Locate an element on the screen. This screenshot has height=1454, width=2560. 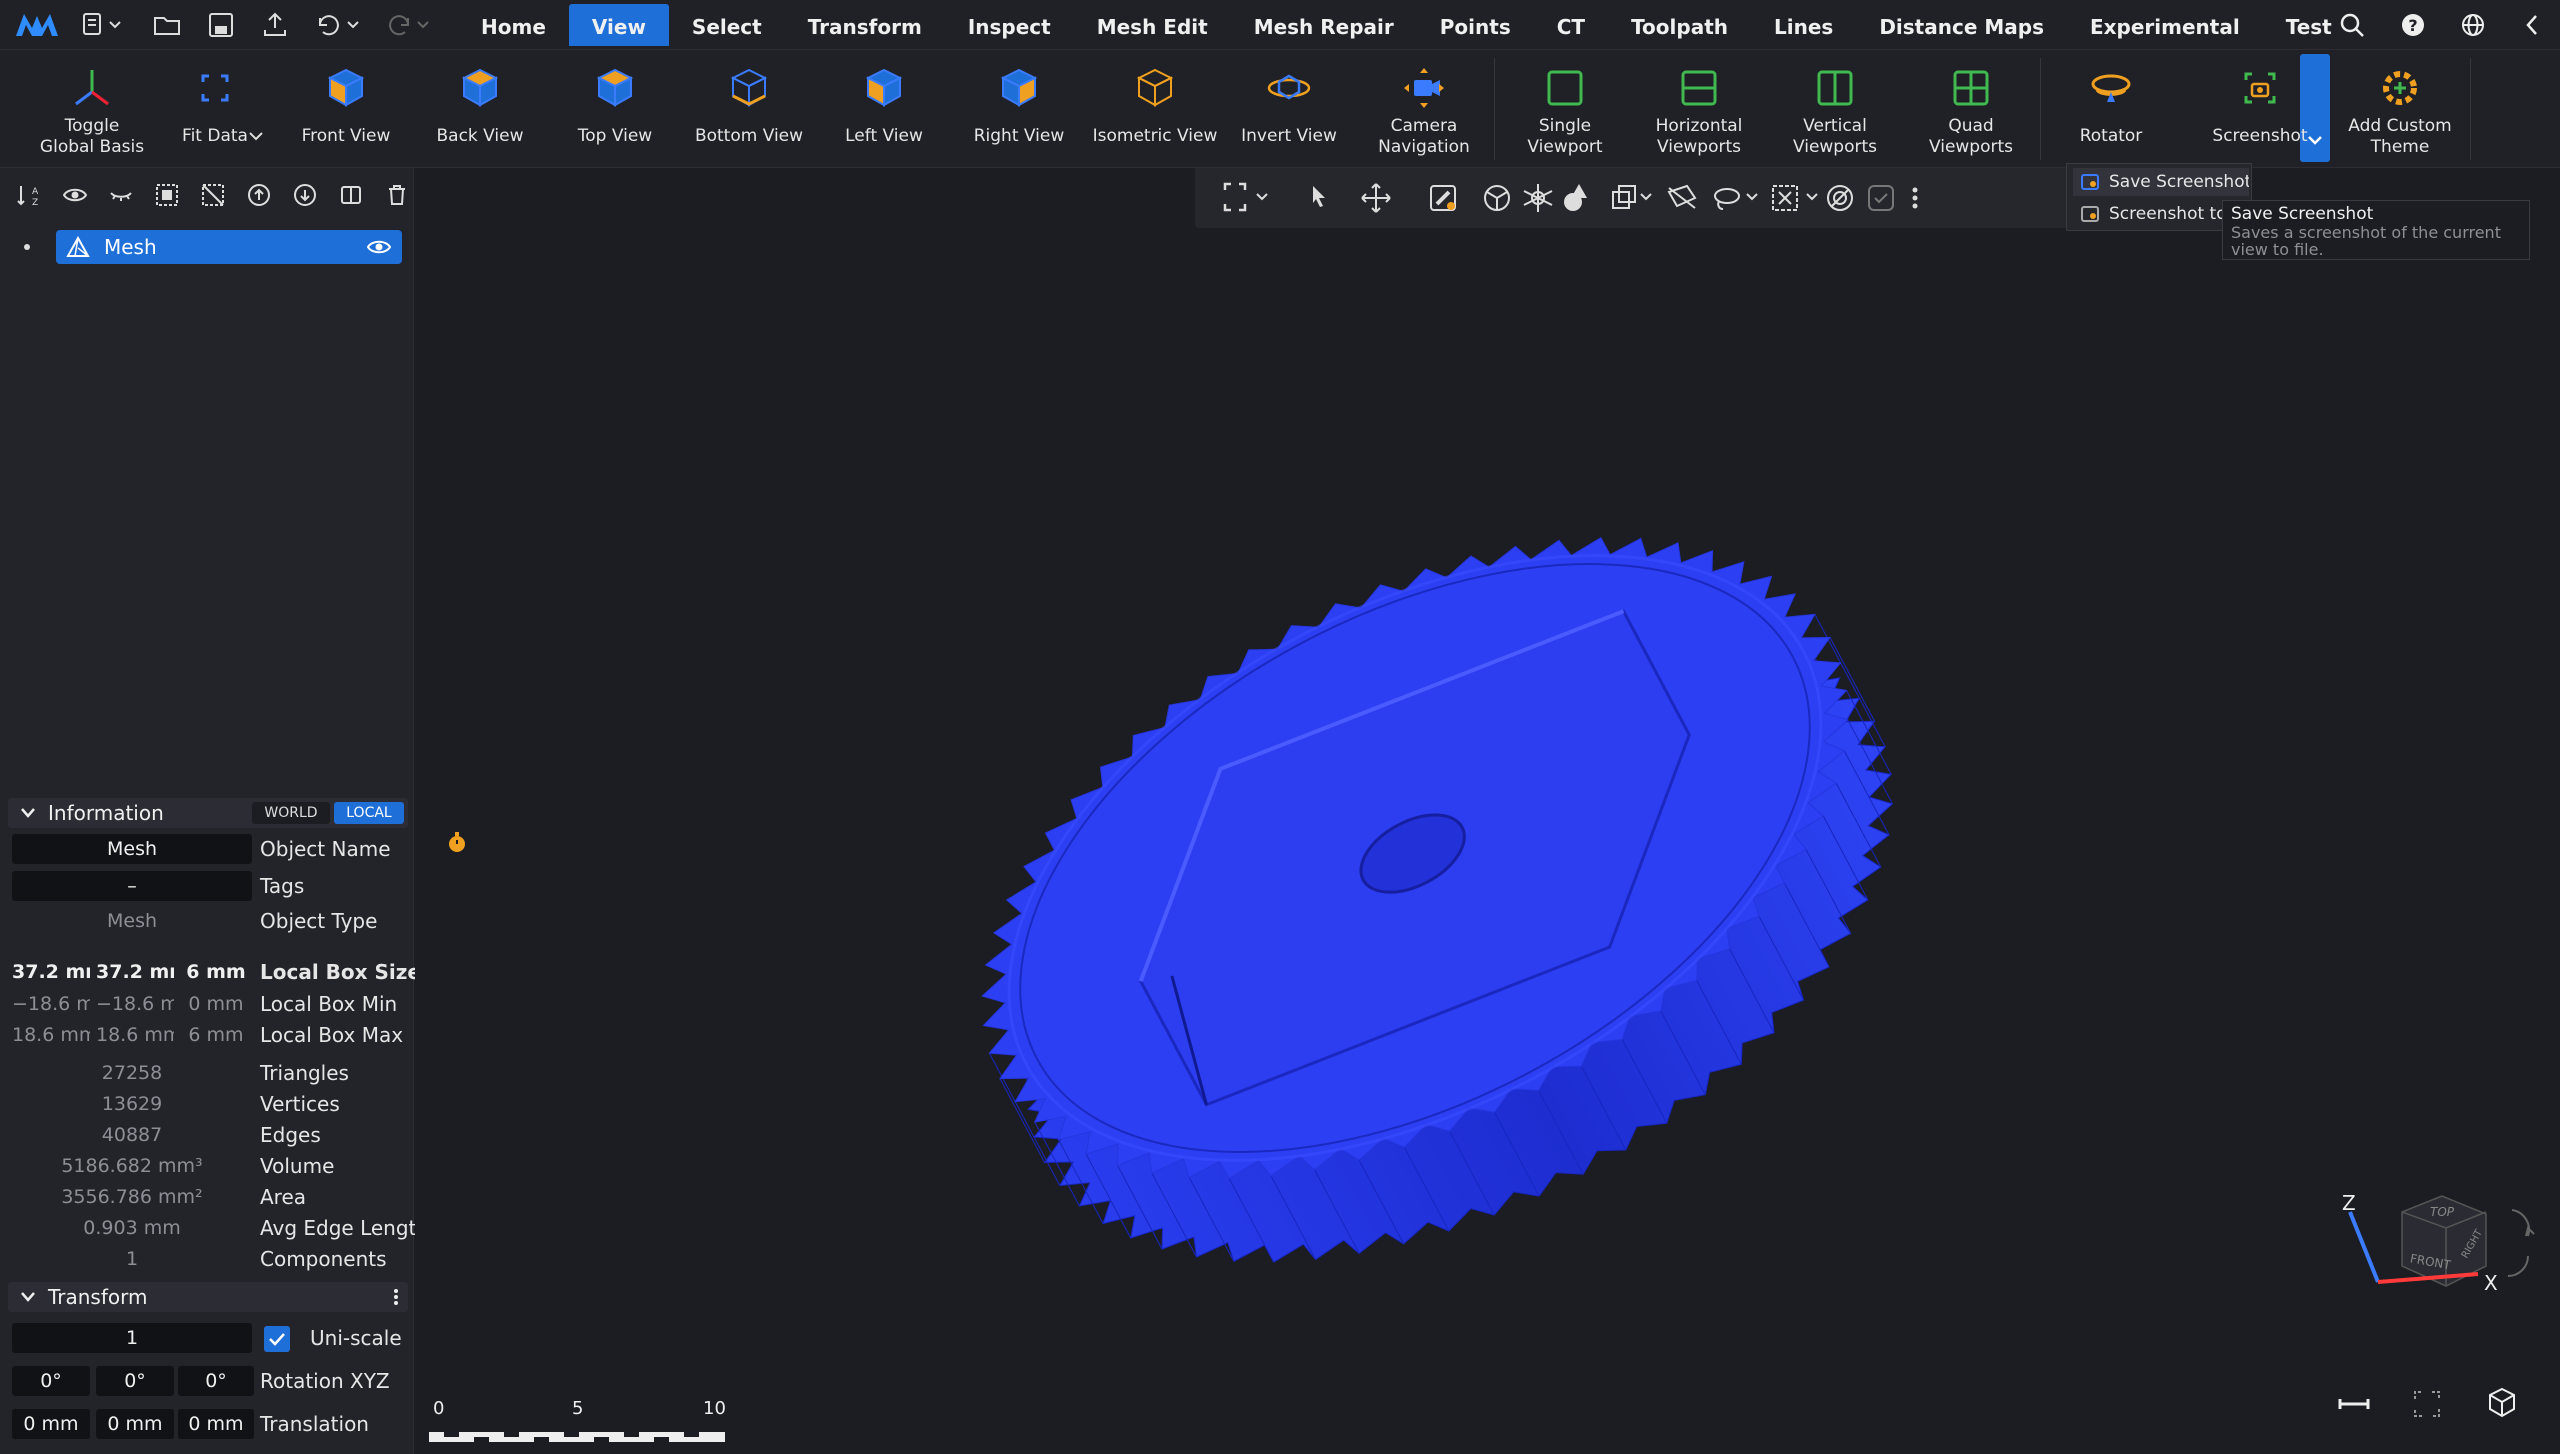
translation-x-input: 0 mm is located at coordinates (51, 1424).